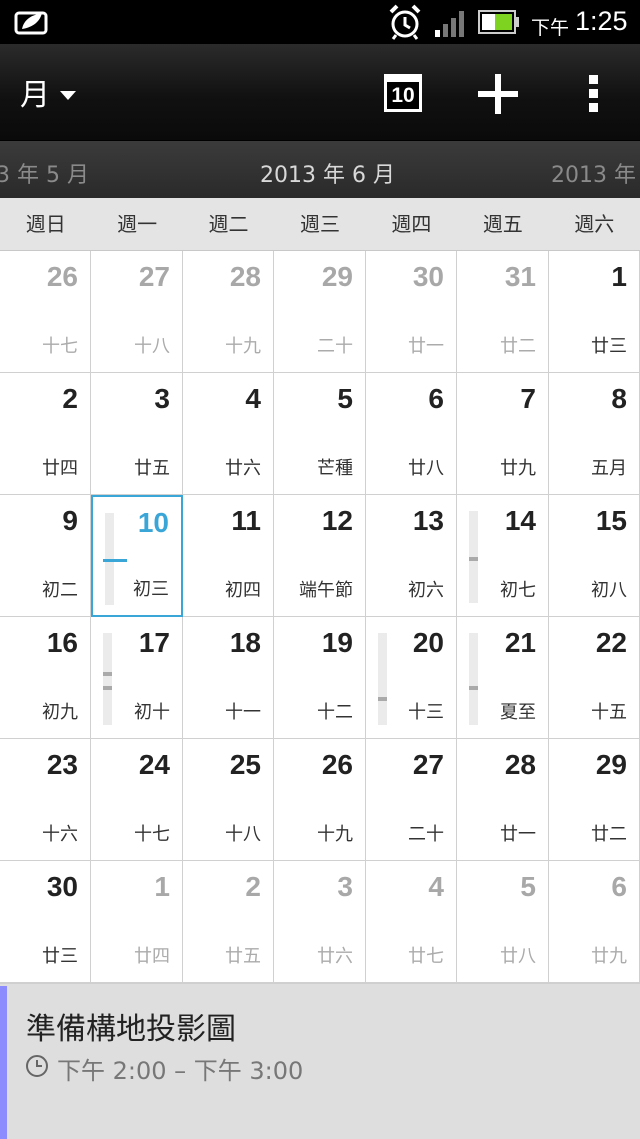  I want to click on weekday-fri: 週五, so click(502, 224).